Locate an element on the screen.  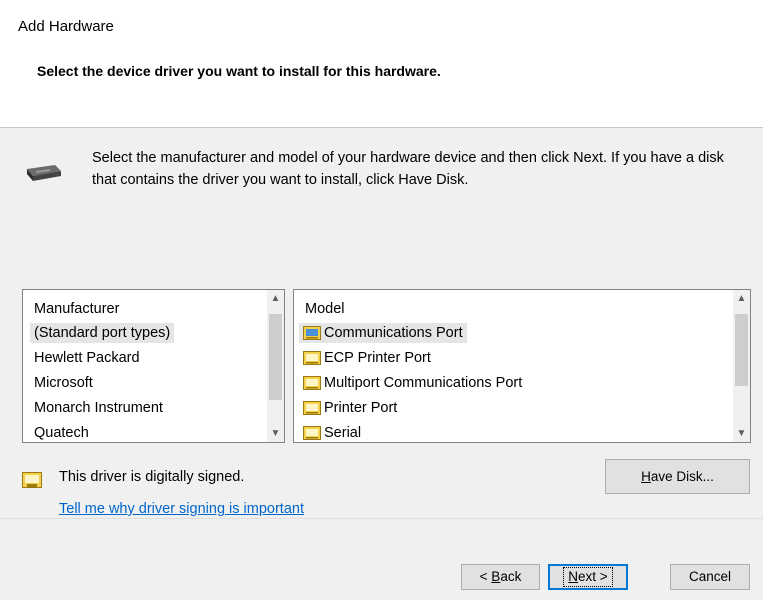
driver-signing-link: Tell me why driver signing is important is located at coordinates (181, 509).